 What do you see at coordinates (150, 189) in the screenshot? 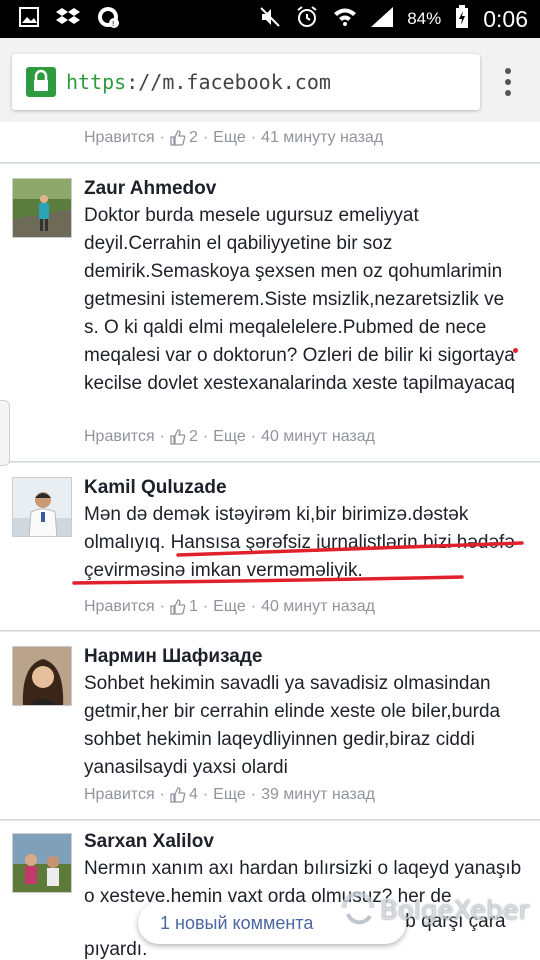
I see `comment-author: Zaur Ahmedov` at bounding box center [150, 189].